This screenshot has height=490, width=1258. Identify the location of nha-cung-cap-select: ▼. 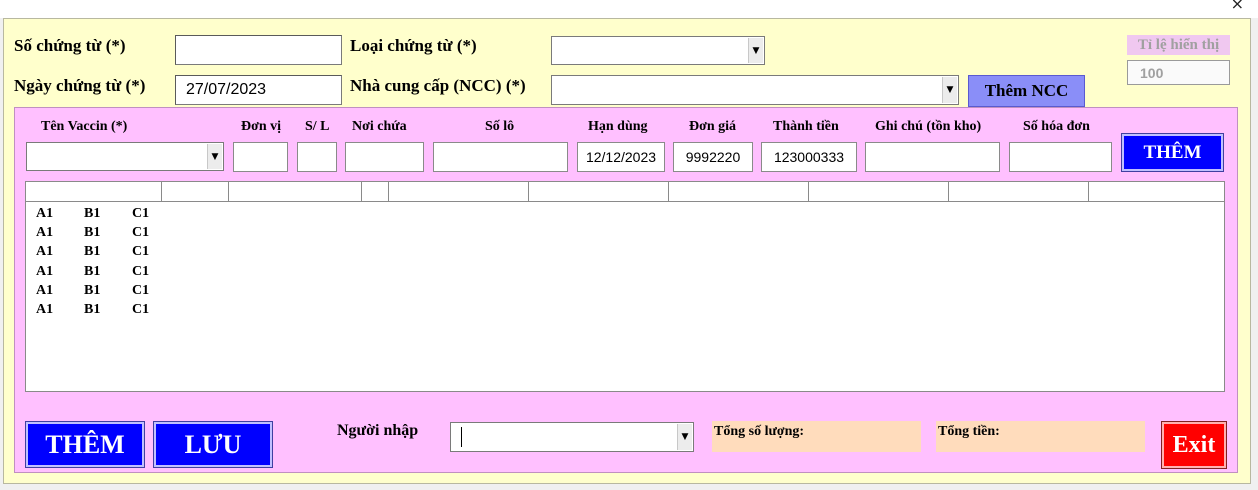
(755, 90).